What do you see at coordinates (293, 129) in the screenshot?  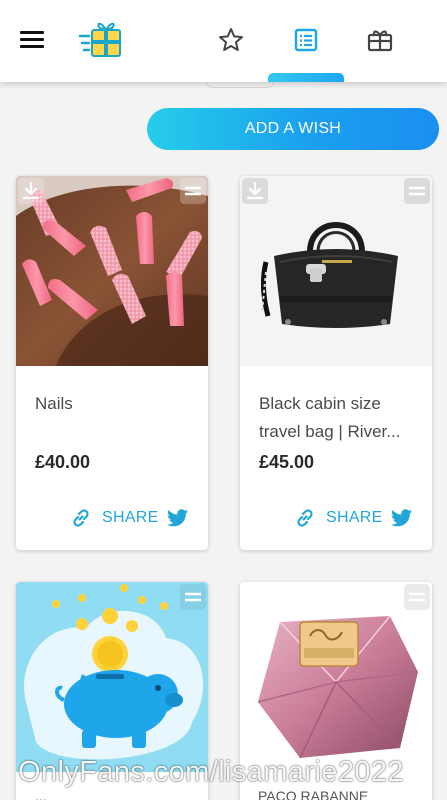 I see `add-wish-button: ADD A WISH` at bounding box center [293, 129].